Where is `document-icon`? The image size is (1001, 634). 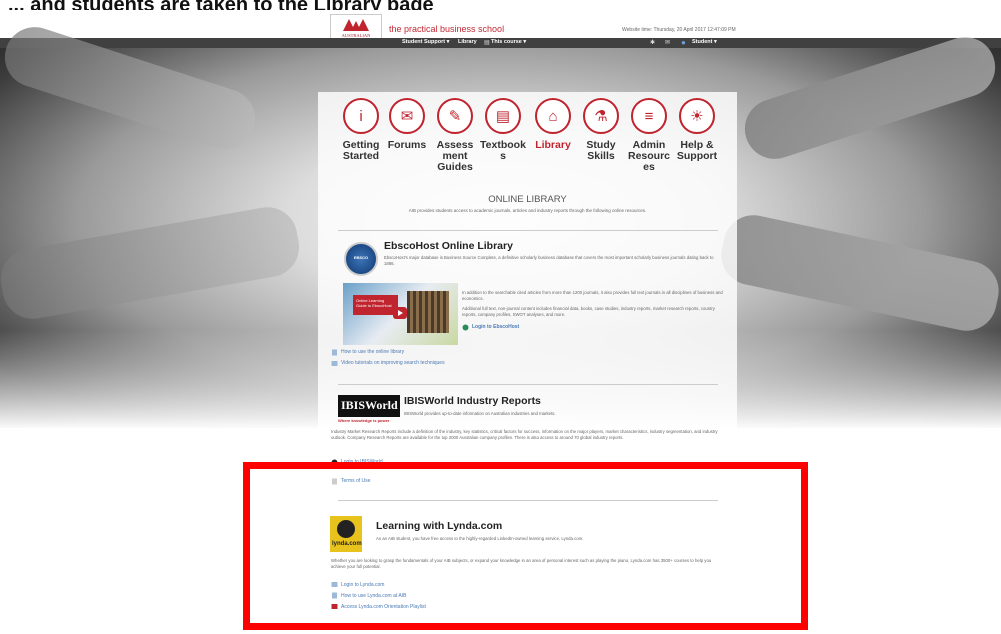 document-icon is located at coordinates (334, 352).